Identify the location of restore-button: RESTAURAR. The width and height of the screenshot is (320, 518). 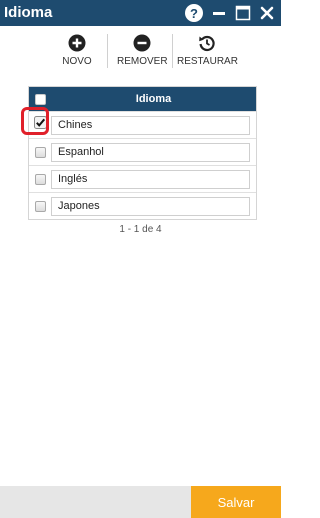
(207, 50).